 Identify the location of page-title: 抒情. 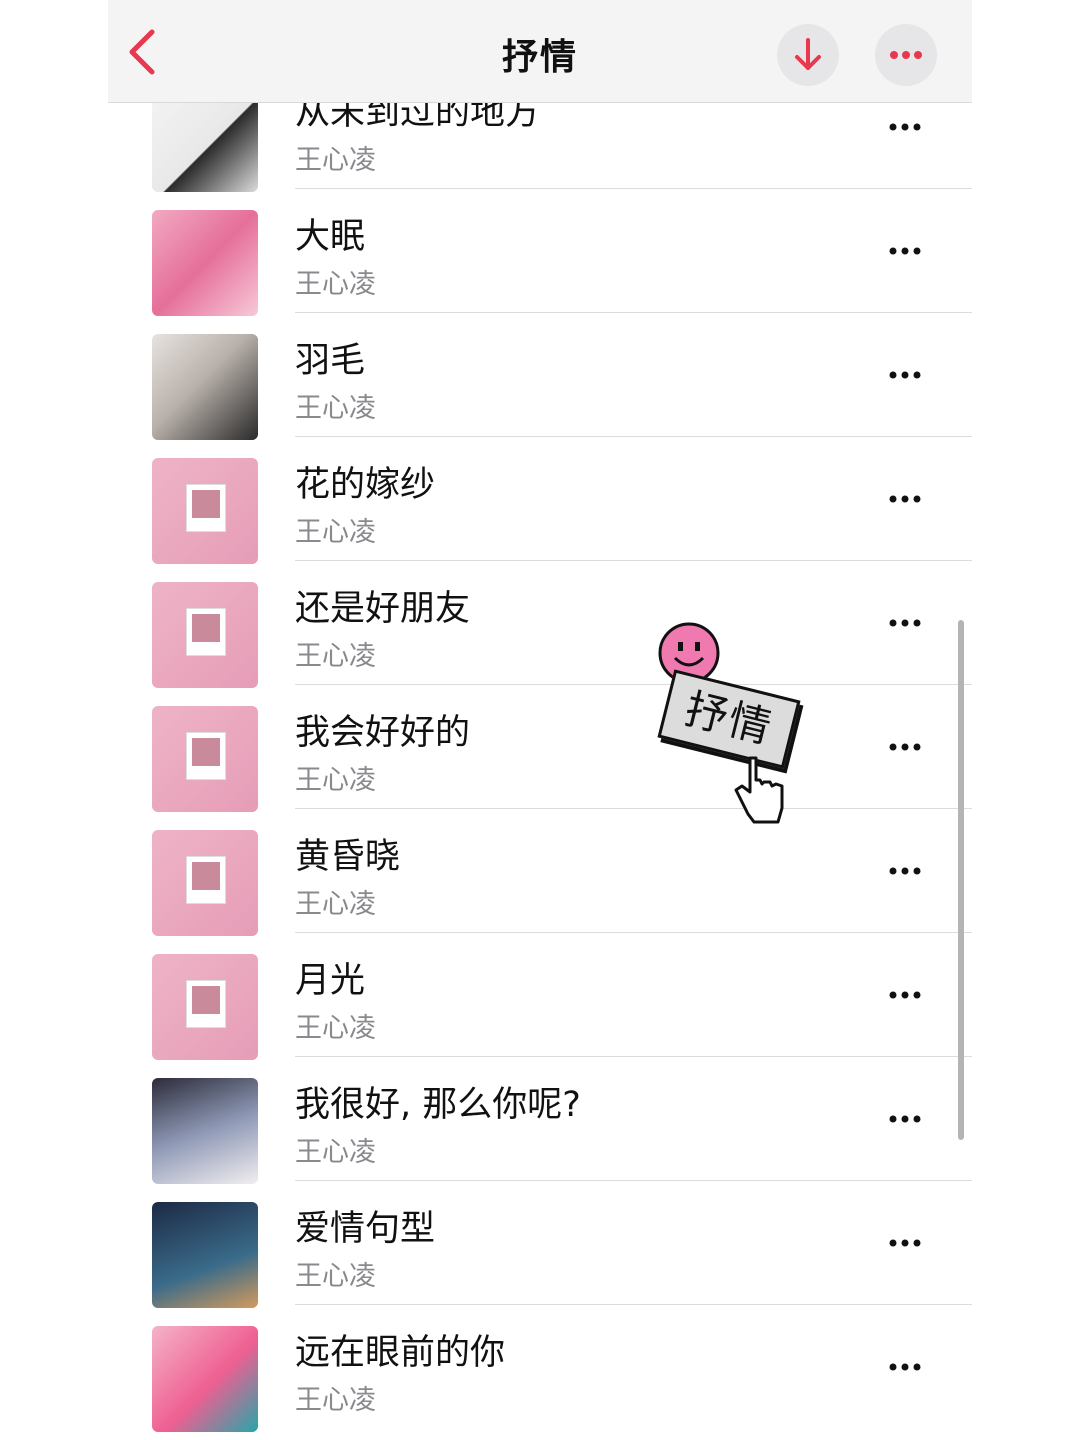
(539, 57).